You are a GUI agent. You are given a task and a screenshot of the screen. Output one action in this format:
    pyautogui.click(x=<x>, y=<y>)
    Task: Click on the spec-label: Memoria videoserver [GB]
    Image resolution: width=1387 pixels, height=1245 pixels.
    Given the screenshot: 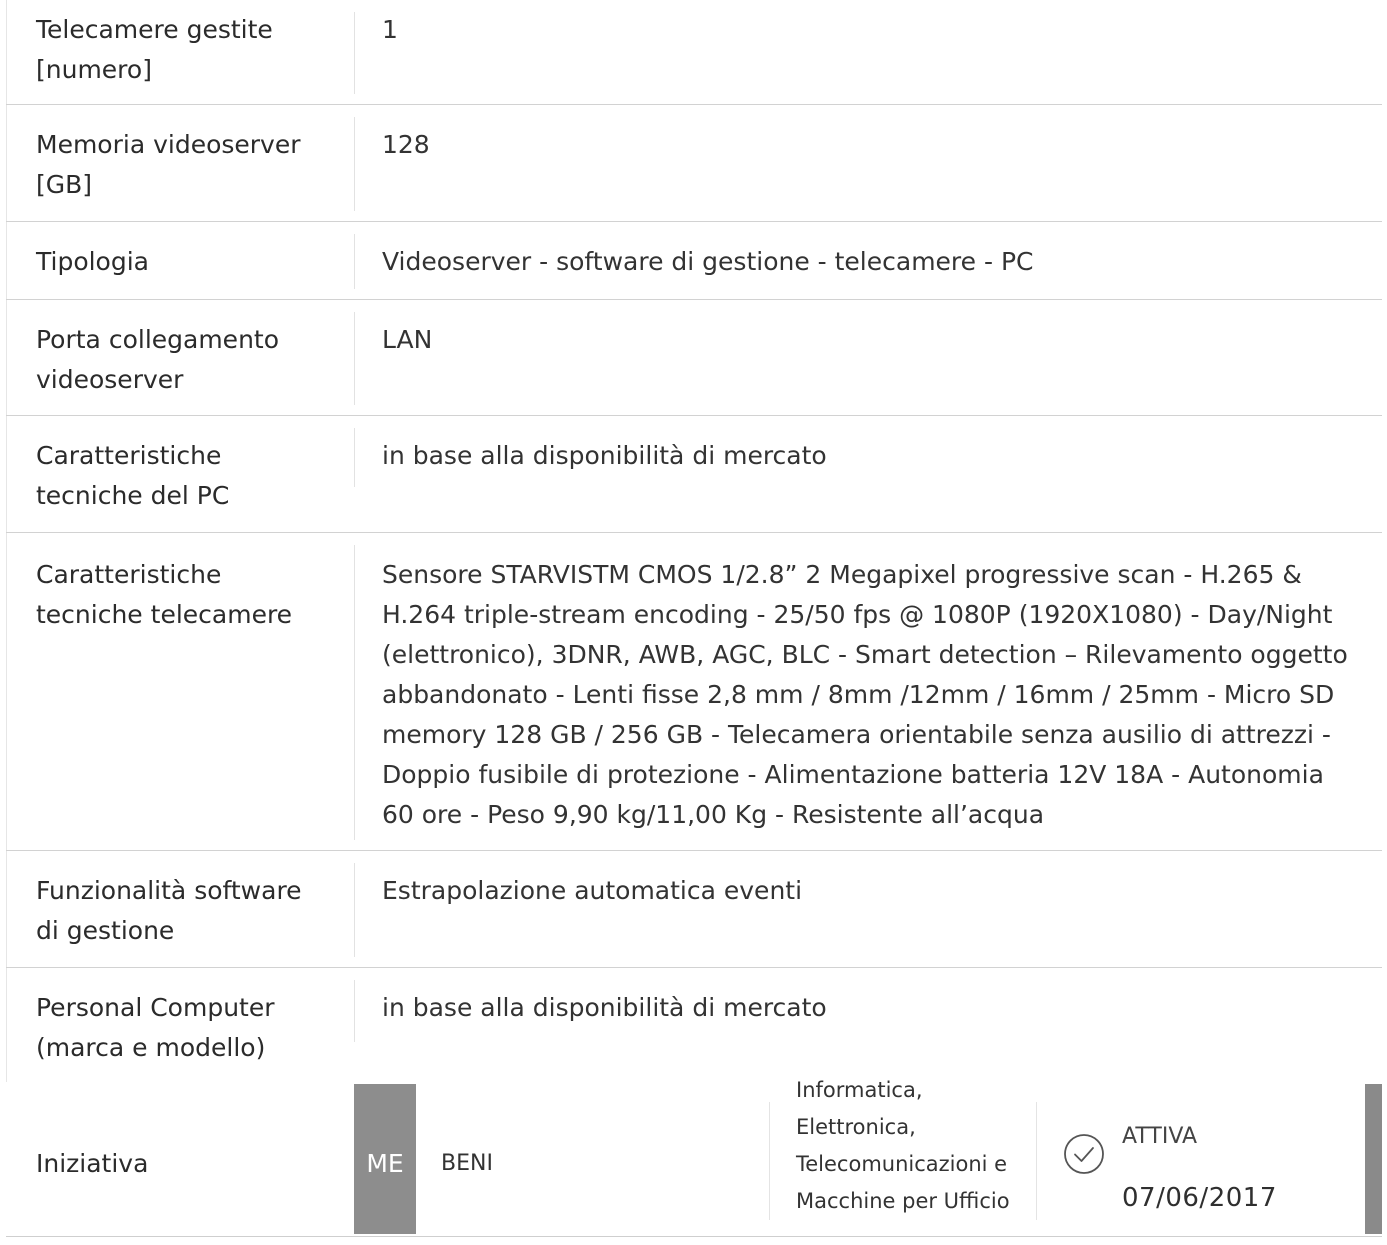 What is the action you would take?
    pyautogui.click(x=168, y=164)
    